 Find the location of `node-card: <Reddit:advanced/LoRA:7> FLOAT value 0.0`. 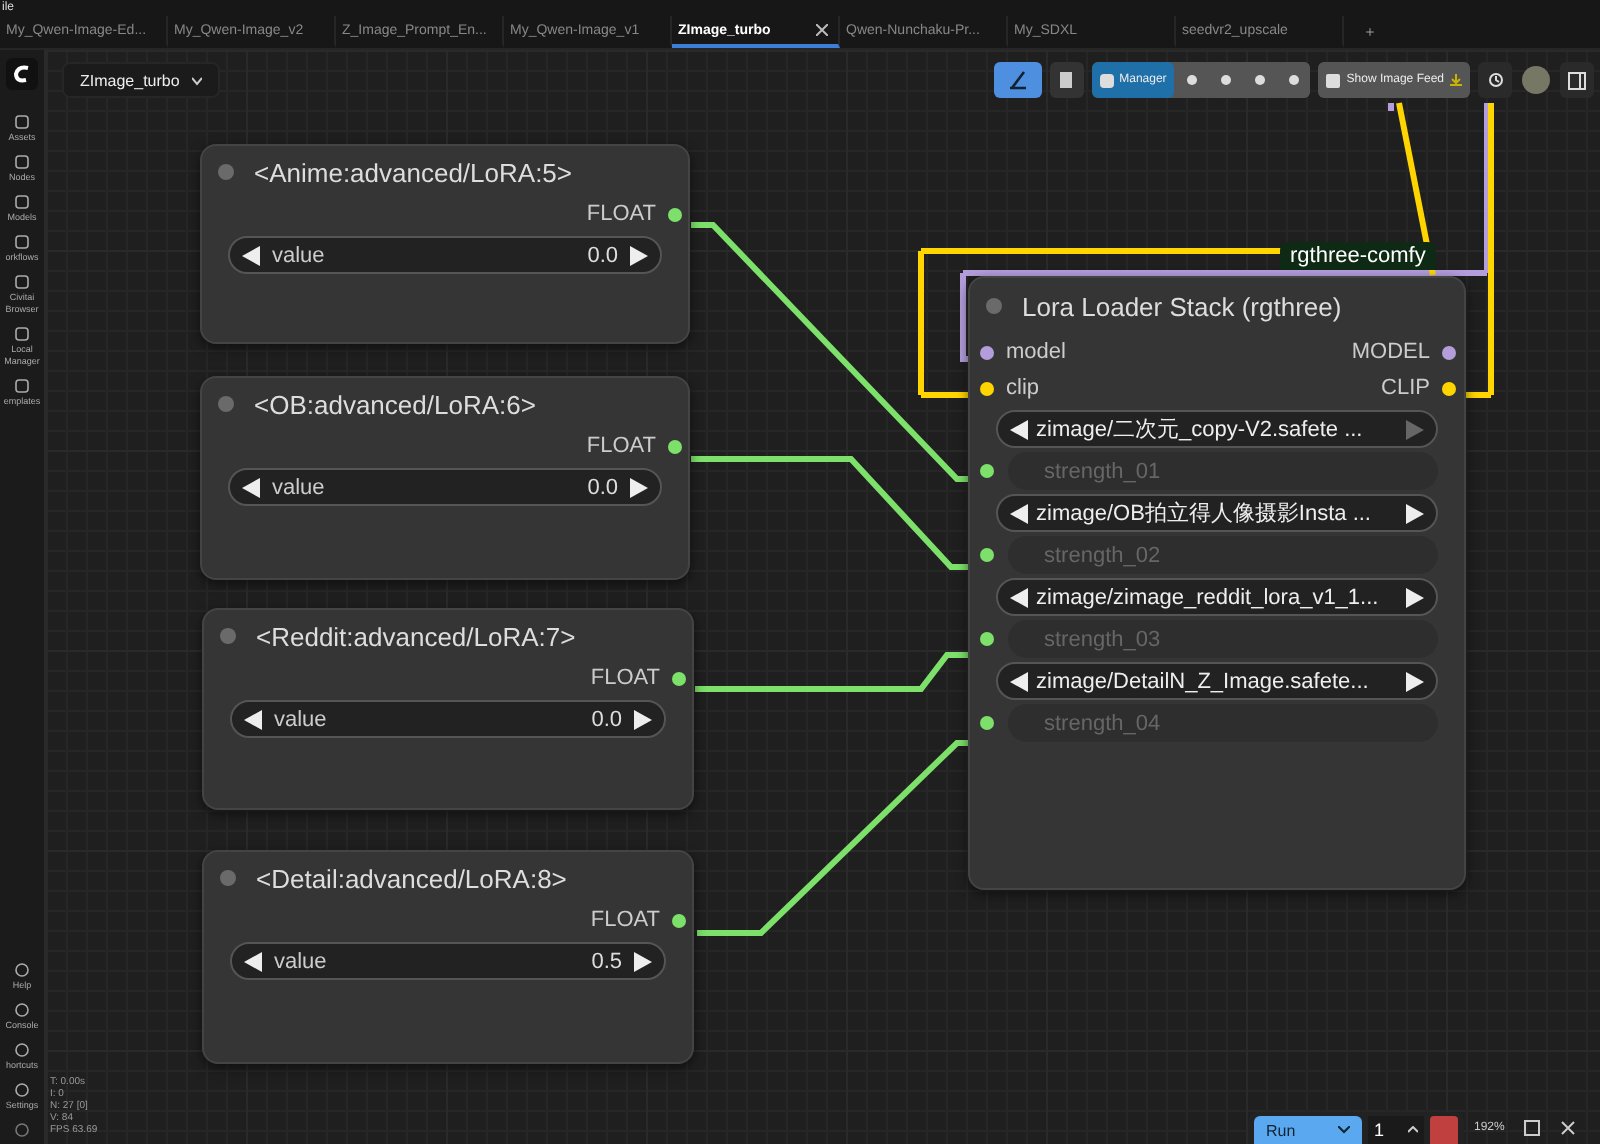

node-card: <Reddit:advanced/LoRA:7> FLOAT value 0.0 is located at coordinates (448, 709).